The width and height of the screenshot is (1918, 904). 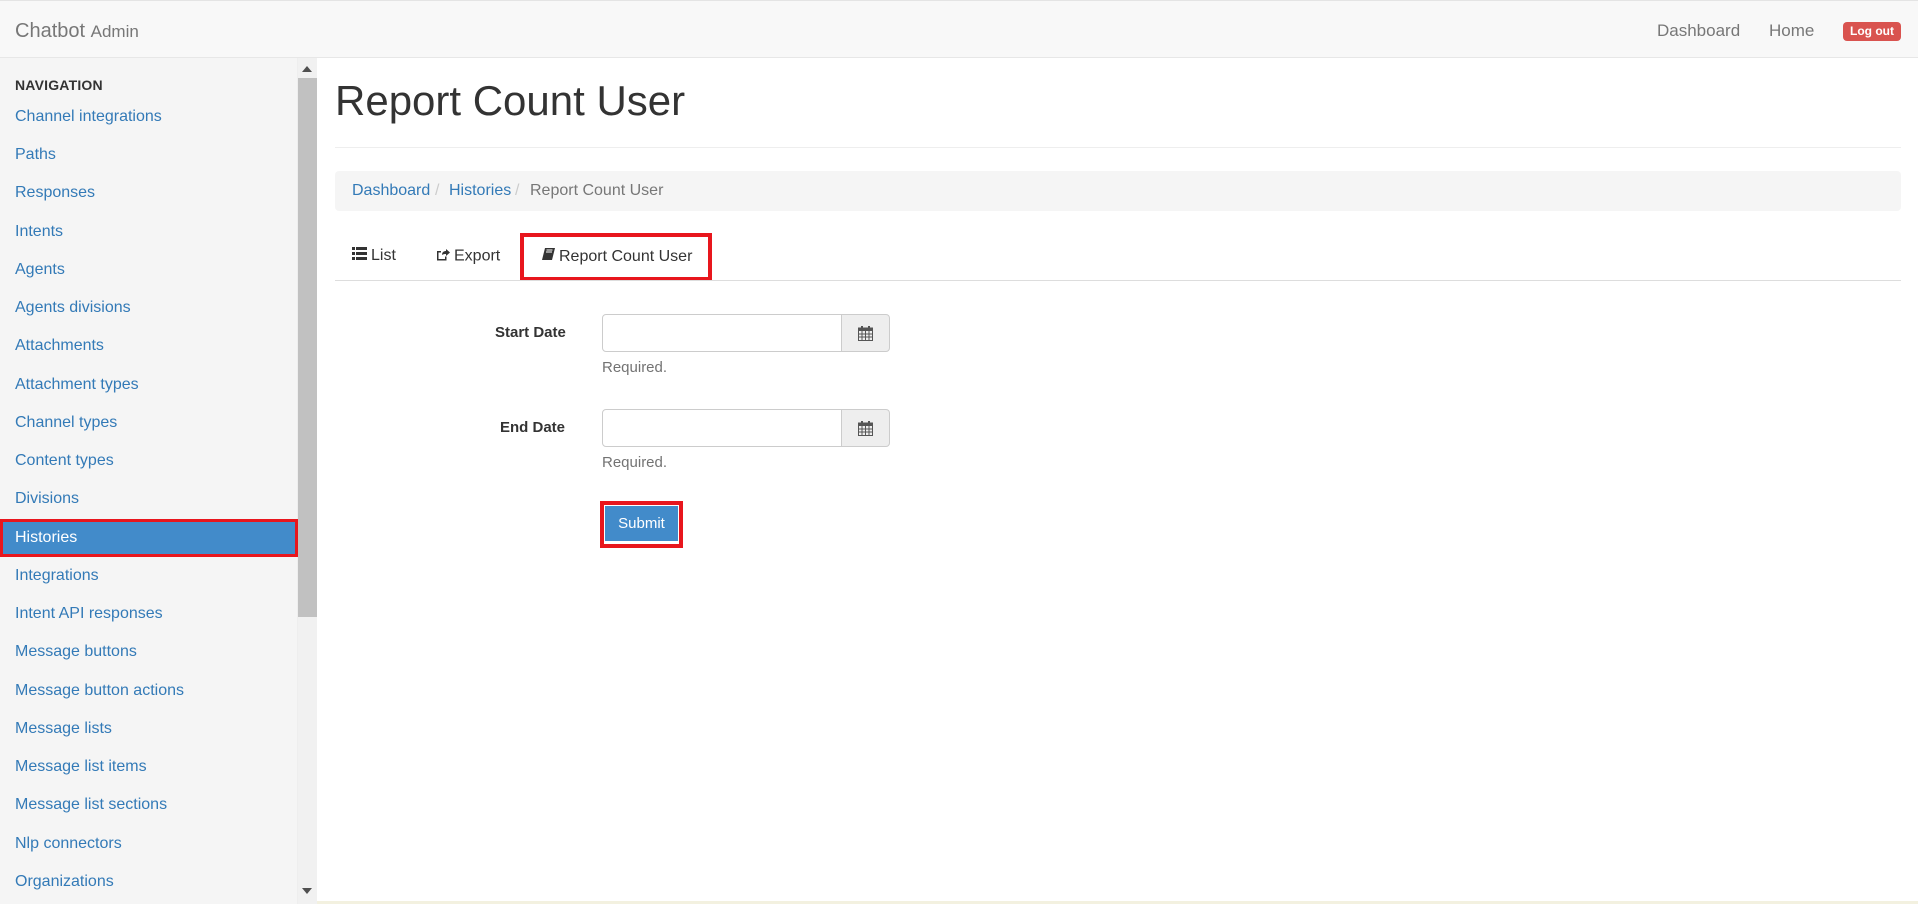 I want to click on sidebar-item-message-list-items: Message list items, so click(x=149, y=767).